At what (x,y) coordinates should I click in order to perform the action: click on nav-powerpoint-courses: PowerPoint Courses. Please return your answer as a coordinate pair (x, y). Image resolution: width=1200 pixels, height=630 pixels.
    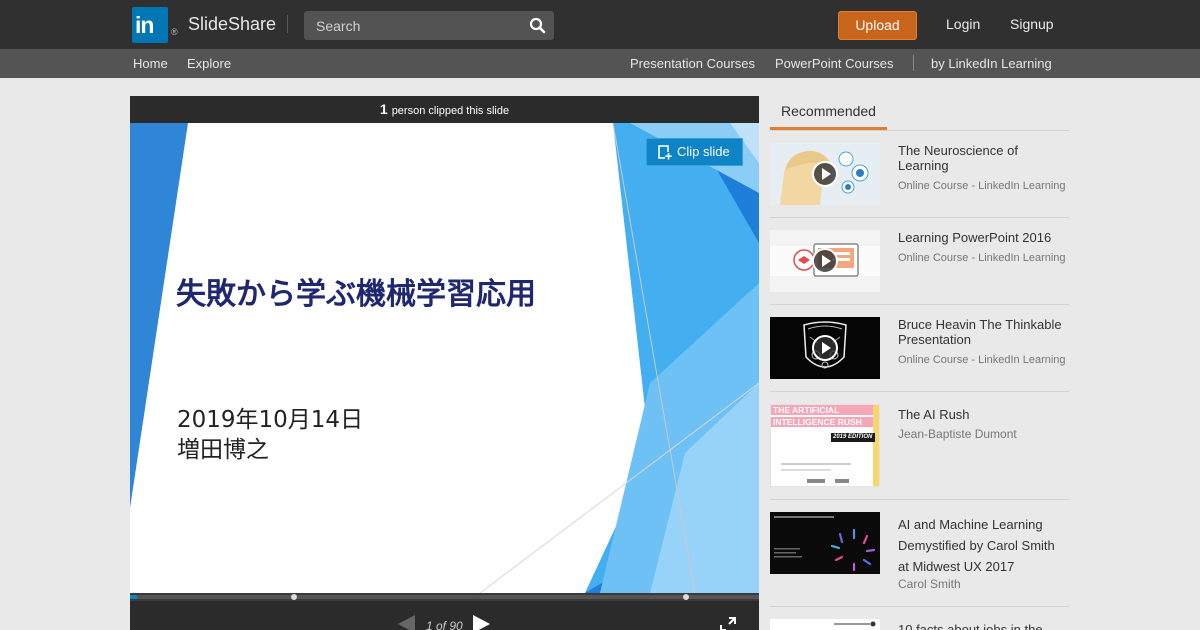
    Looking at the image, I should click on (834, 63).